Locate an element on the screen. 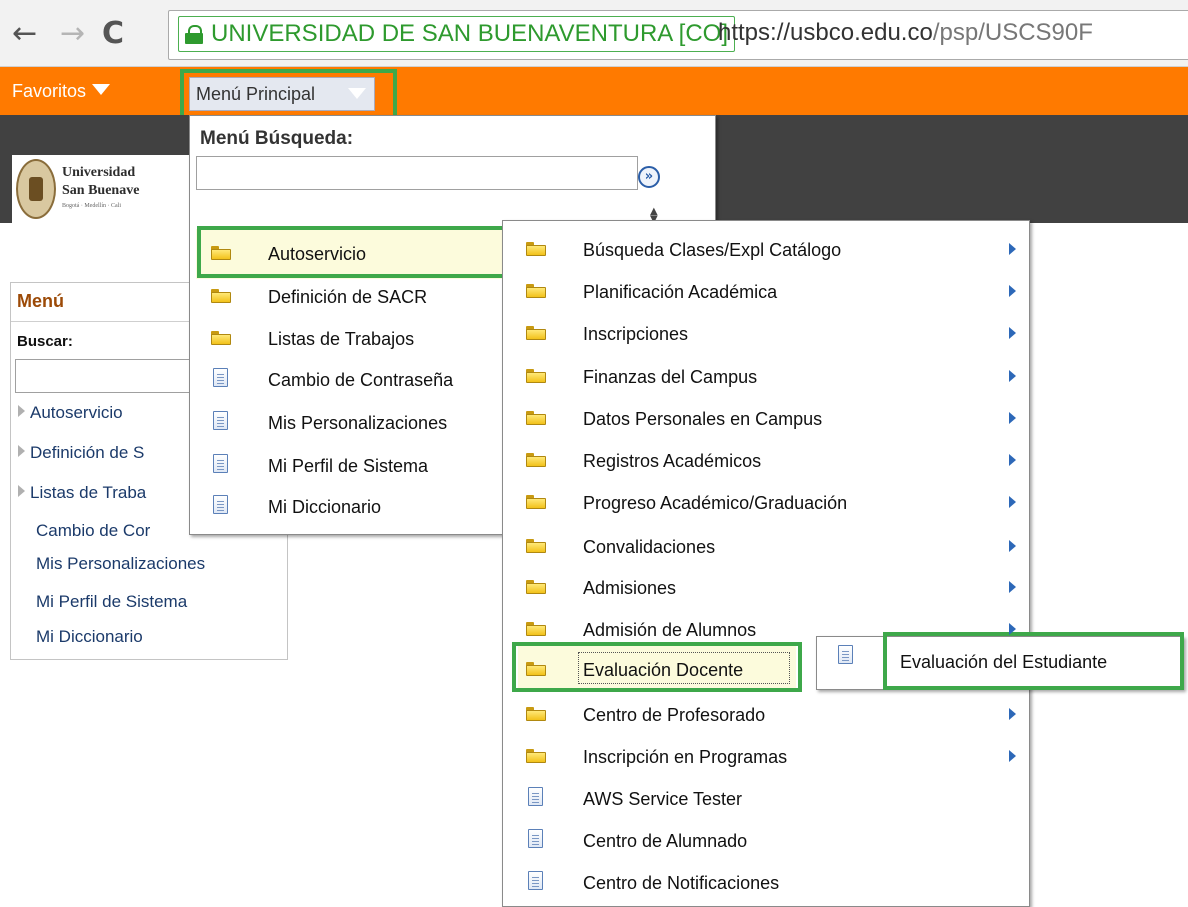 This screenshot has height=907, width=1188. menu-item: Cambio de Contraseña is located at coordinates (360, 380).